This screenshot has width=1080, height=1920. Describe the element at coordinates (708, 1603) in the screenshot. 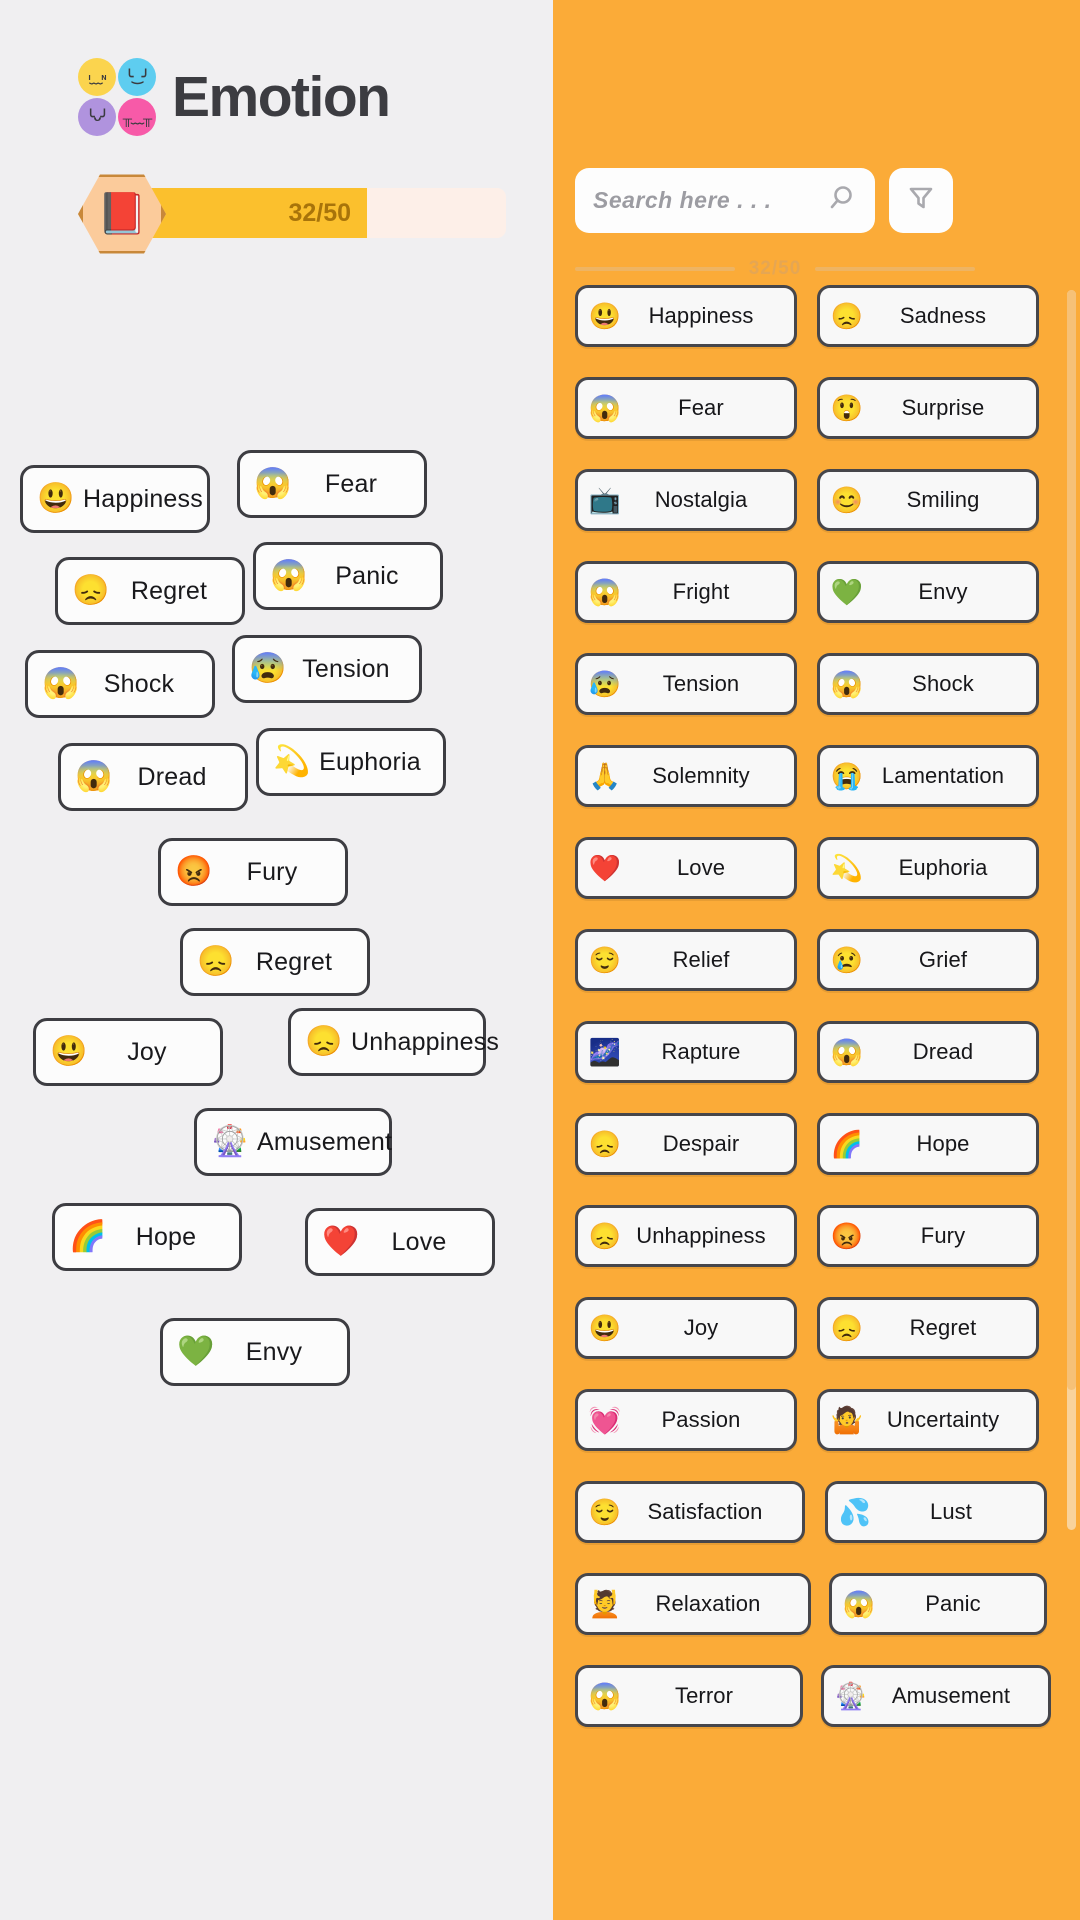

I see `emotion-list-item-label: Relaxation` at that location.